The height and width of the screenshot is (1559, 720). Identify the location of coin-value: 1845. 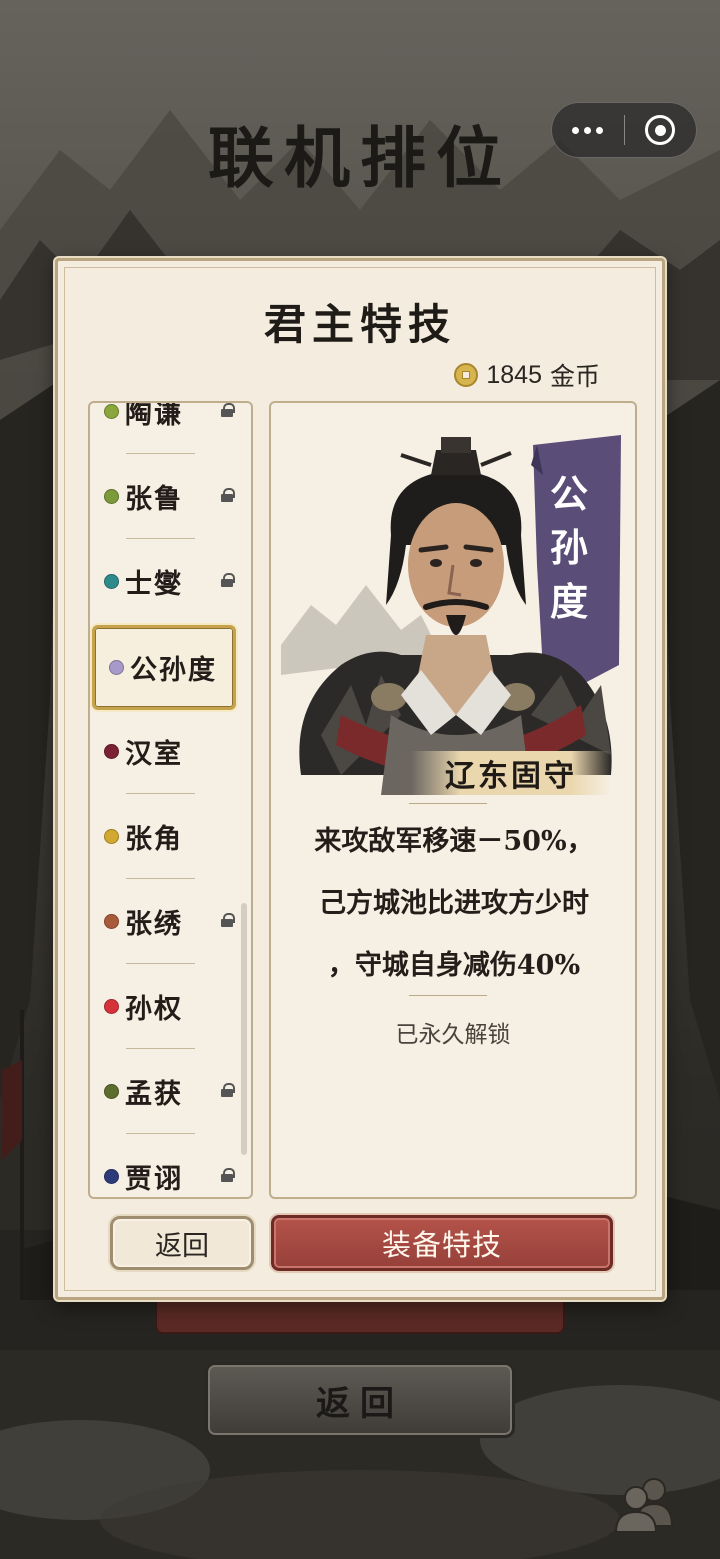
(514, 374).